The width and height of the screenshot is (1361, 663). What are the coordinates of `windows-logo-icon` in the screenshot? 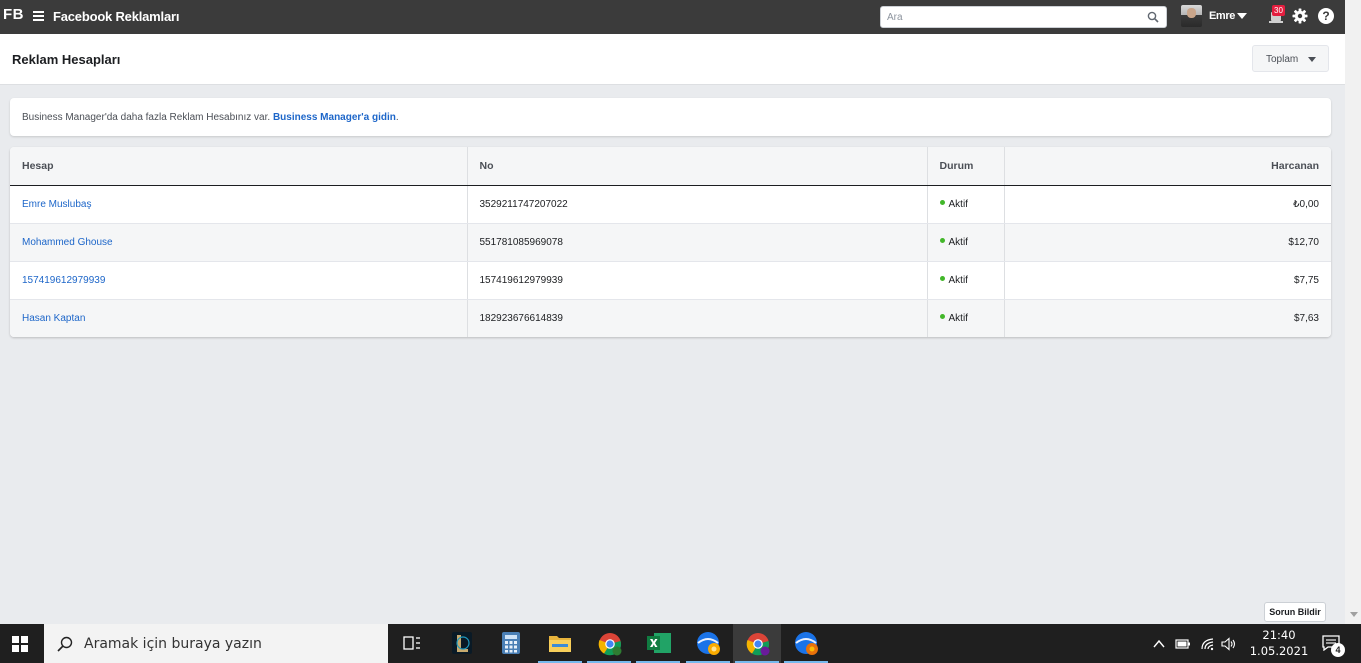 It's located at (20, 644).